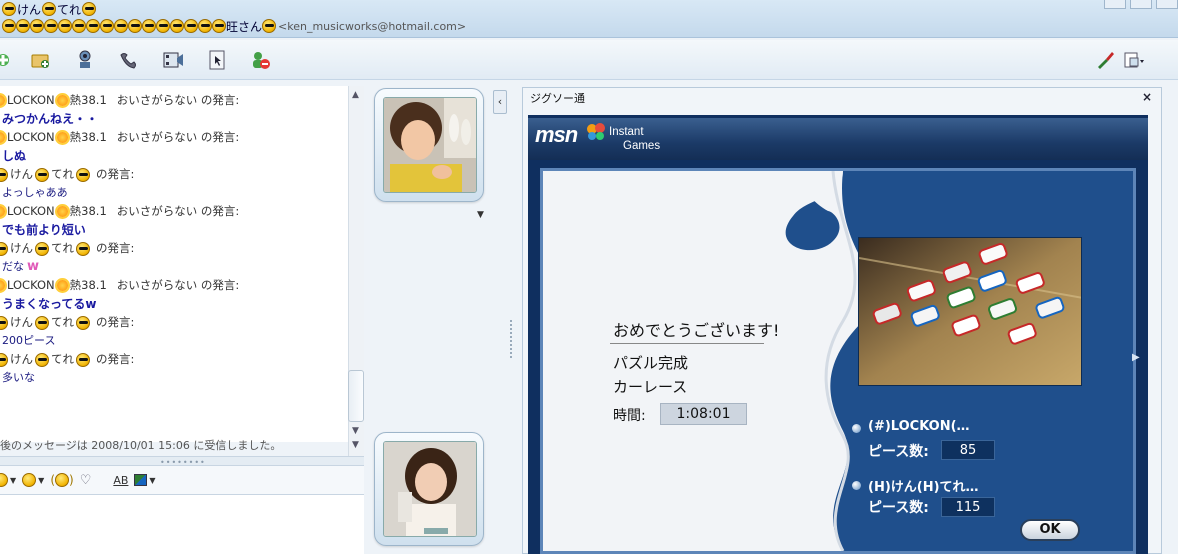  What do you see at coordinates (217, 60) in the screenshot?
I see `activities-icon` at bounding box center [217, 60].